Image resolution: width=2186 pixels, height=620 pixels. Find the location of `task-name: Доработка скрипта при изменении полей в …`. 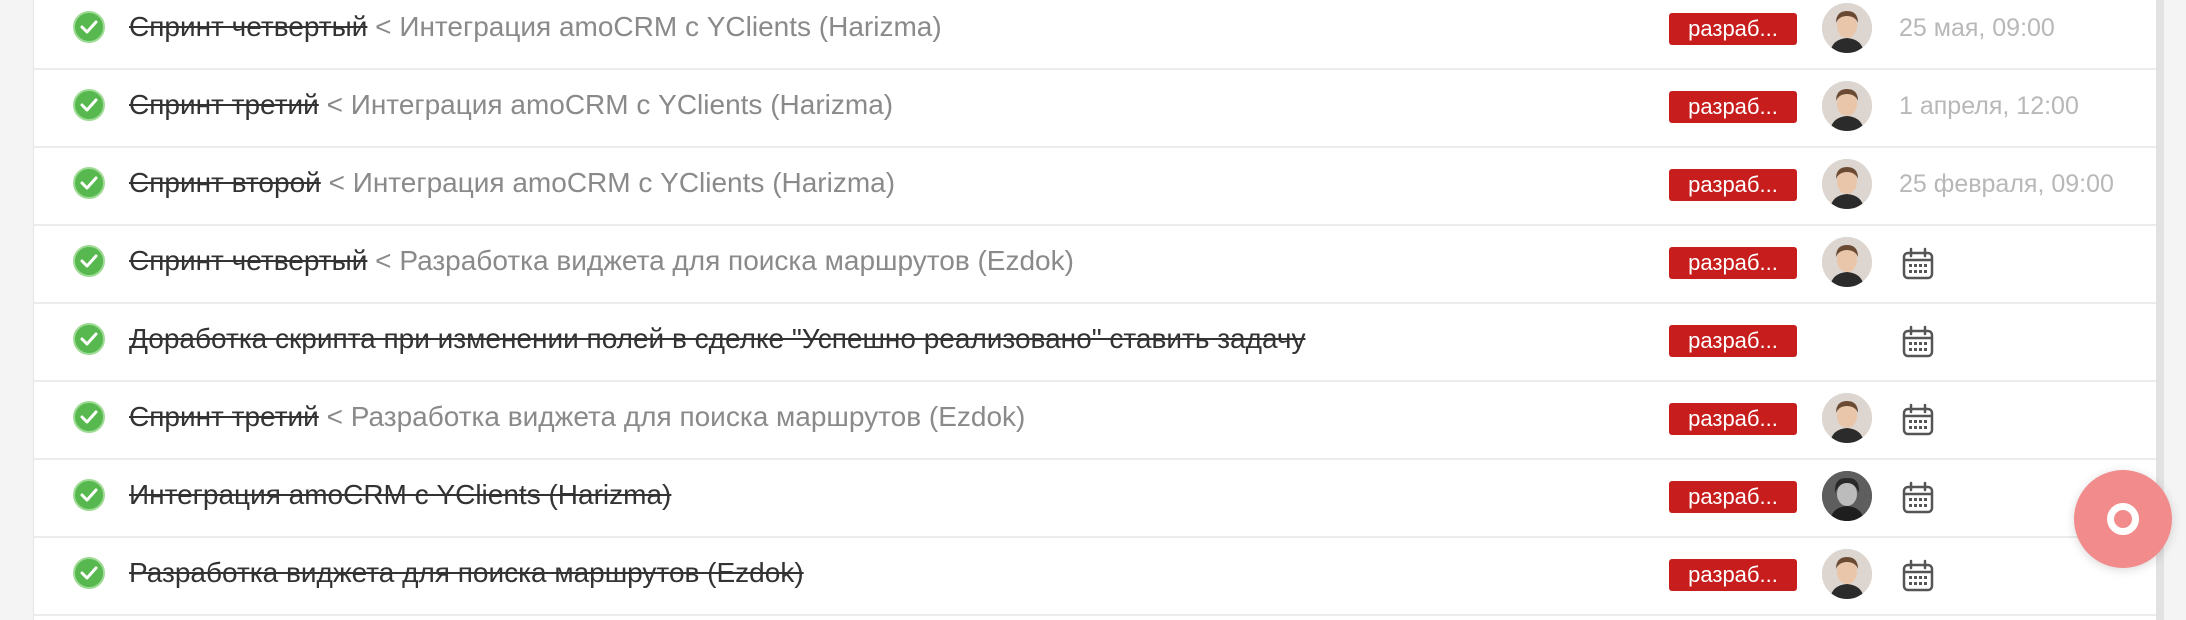

task-name: Доработка скрипта при изменении полей в … is located at coordinates (717, 338).